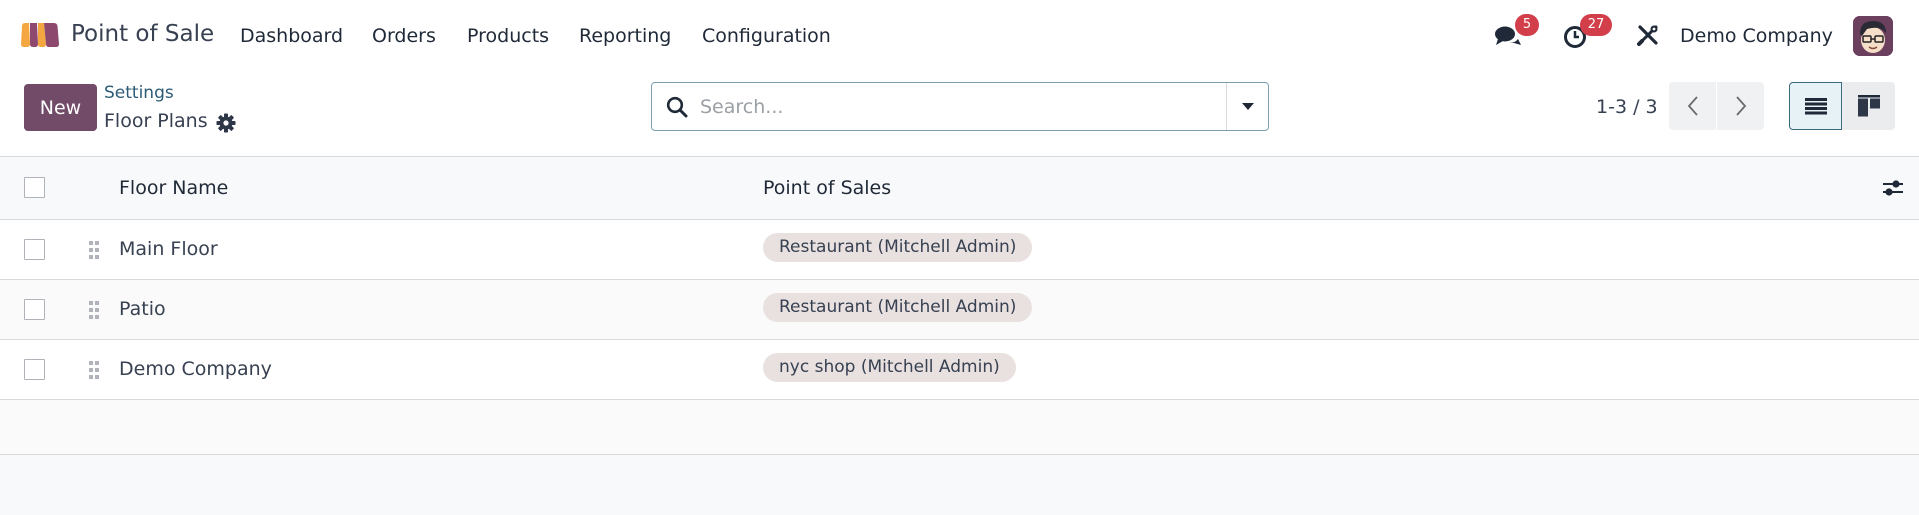  I want to click on kanban-view-button, so click(1868, 106).